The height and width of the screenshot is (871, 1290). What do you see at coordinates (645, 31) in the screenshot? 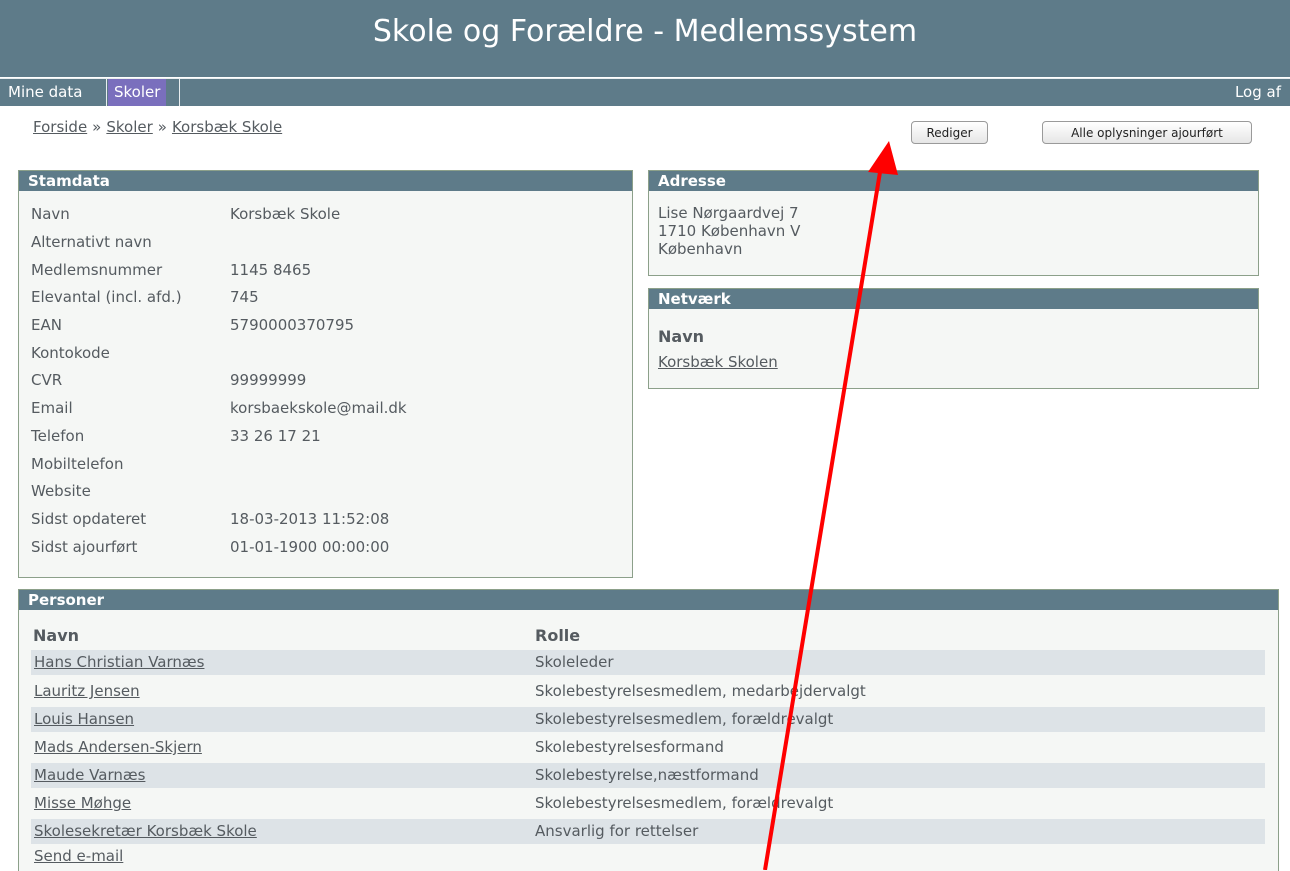
I see `app-title: Skole og Forældre - Medlemssystem` at bounding box center [645, 31].